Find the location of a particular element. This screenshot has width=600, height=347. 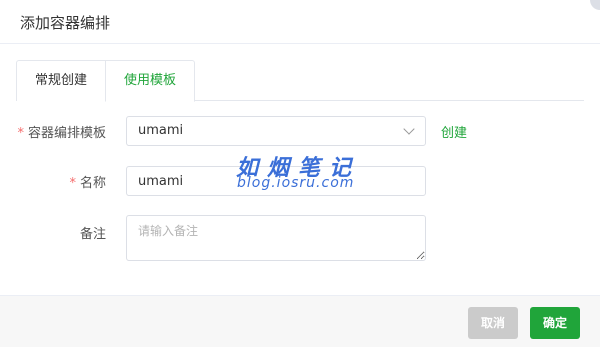

template-label: * 容器编排模板 is located at coordinates (61, 131).